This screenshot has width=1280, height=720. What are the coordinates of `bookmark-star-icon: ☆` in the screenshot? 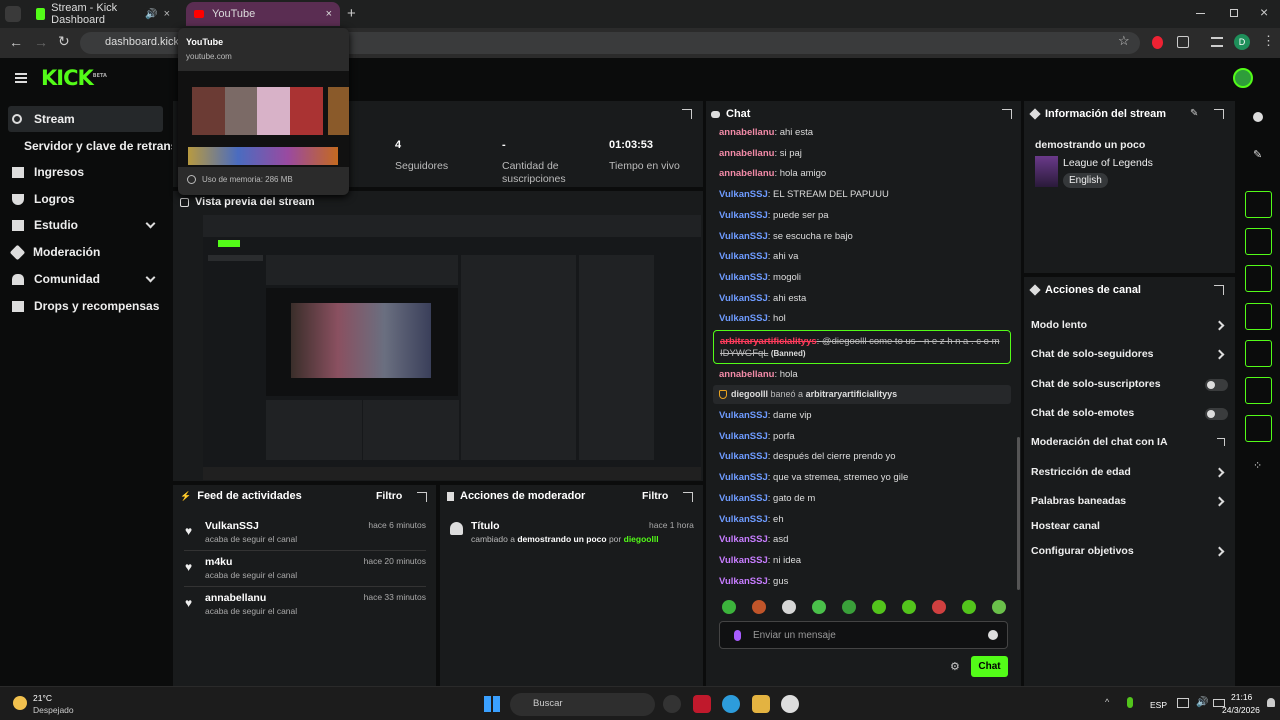 It's located at (1124, 41).